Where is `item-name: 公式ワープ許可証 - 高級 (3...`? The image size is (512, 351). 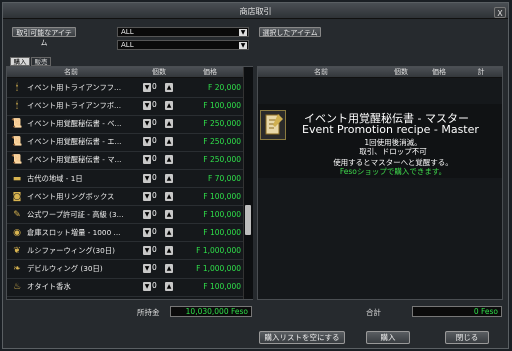 item-name: 公式ワープ許可証 - 高級 (3... is located at coordinates (75, 214).